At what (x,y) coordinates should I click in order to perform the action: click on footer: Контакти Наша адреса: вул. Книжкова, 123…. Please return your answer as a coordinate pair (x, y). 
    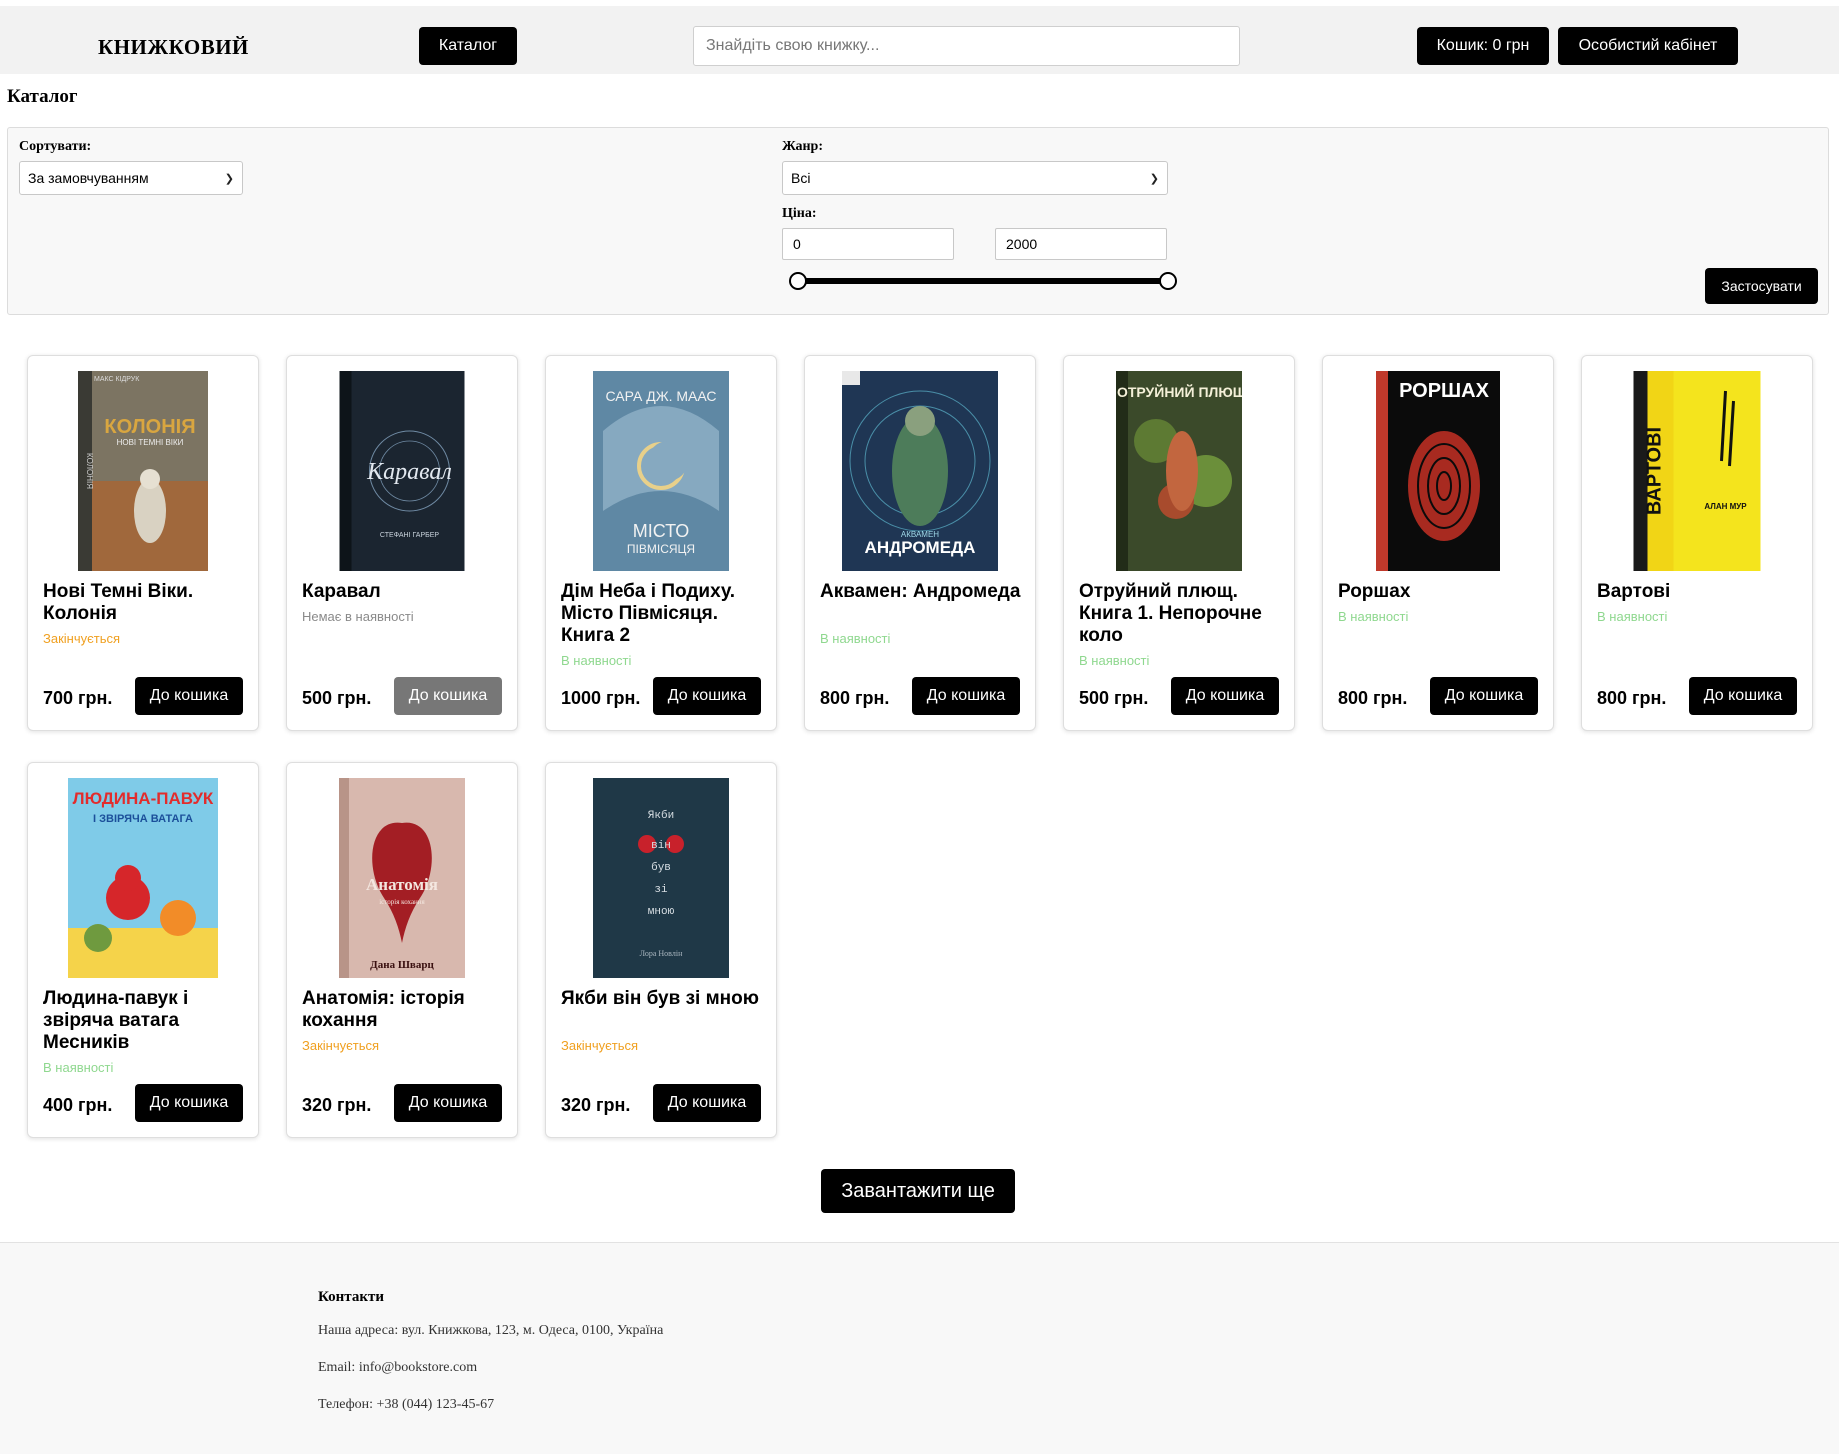
    Looking at the image, I should click on (919, 1348).